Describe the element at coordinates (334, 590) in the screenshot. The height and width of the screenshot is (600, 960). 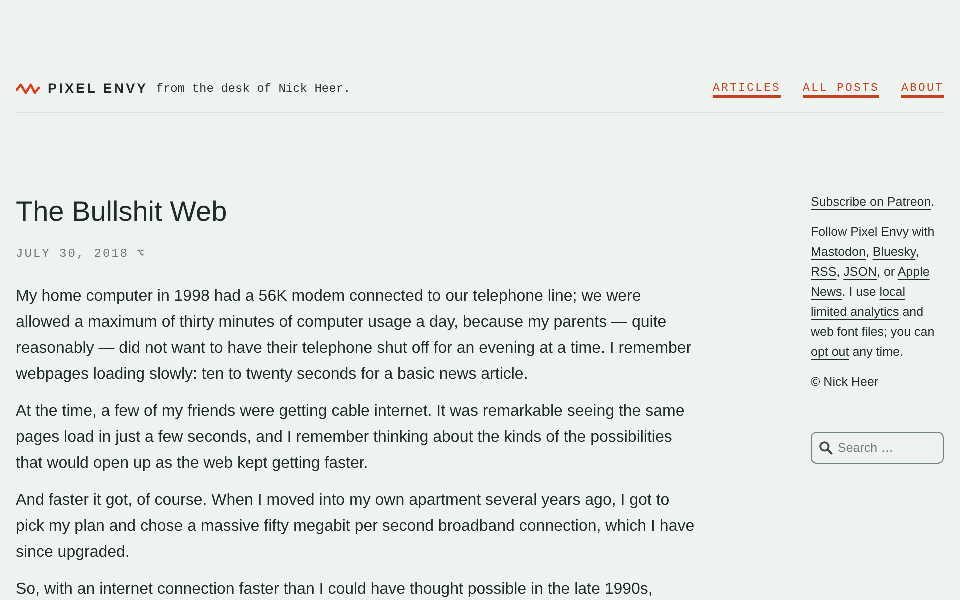
I see `article-paragraph: So, with an internet connection faster than I could have thought possible in the late 1990s,` at that location.